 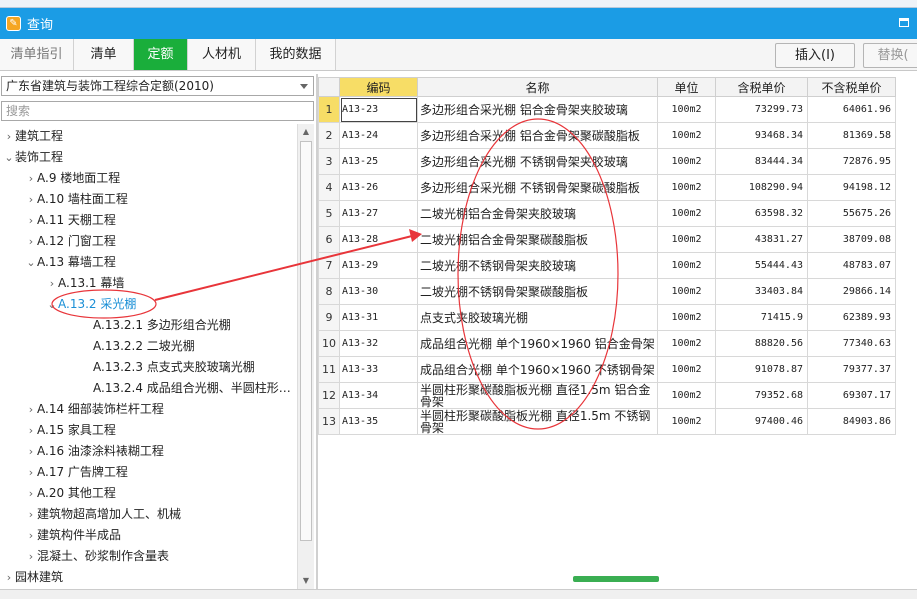 I want to click on cell-price-notax: 62389.93, so click(x=851, y=317).